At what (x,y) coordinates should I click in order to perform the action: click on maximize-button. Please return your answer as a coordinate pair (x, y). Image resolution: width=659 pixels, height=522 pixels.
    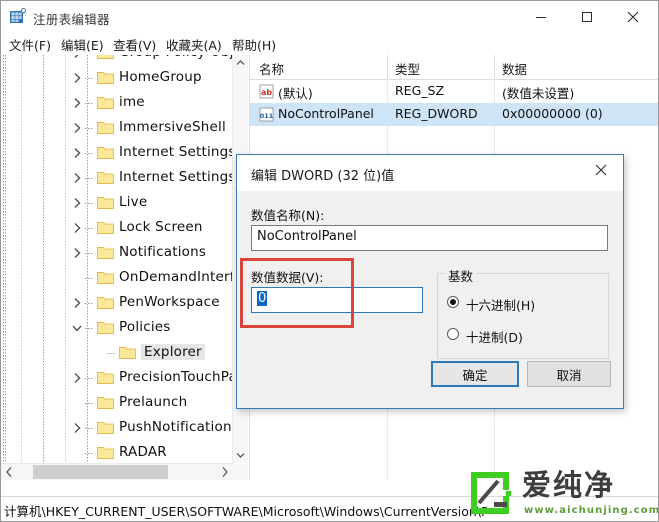
    Looking at the image, I should click on (587, 17).